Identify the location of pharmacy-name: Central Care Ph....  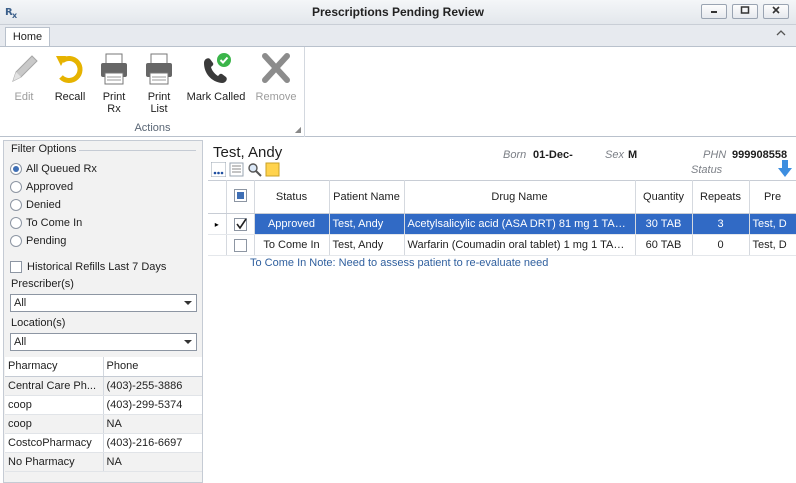
(54, 386).